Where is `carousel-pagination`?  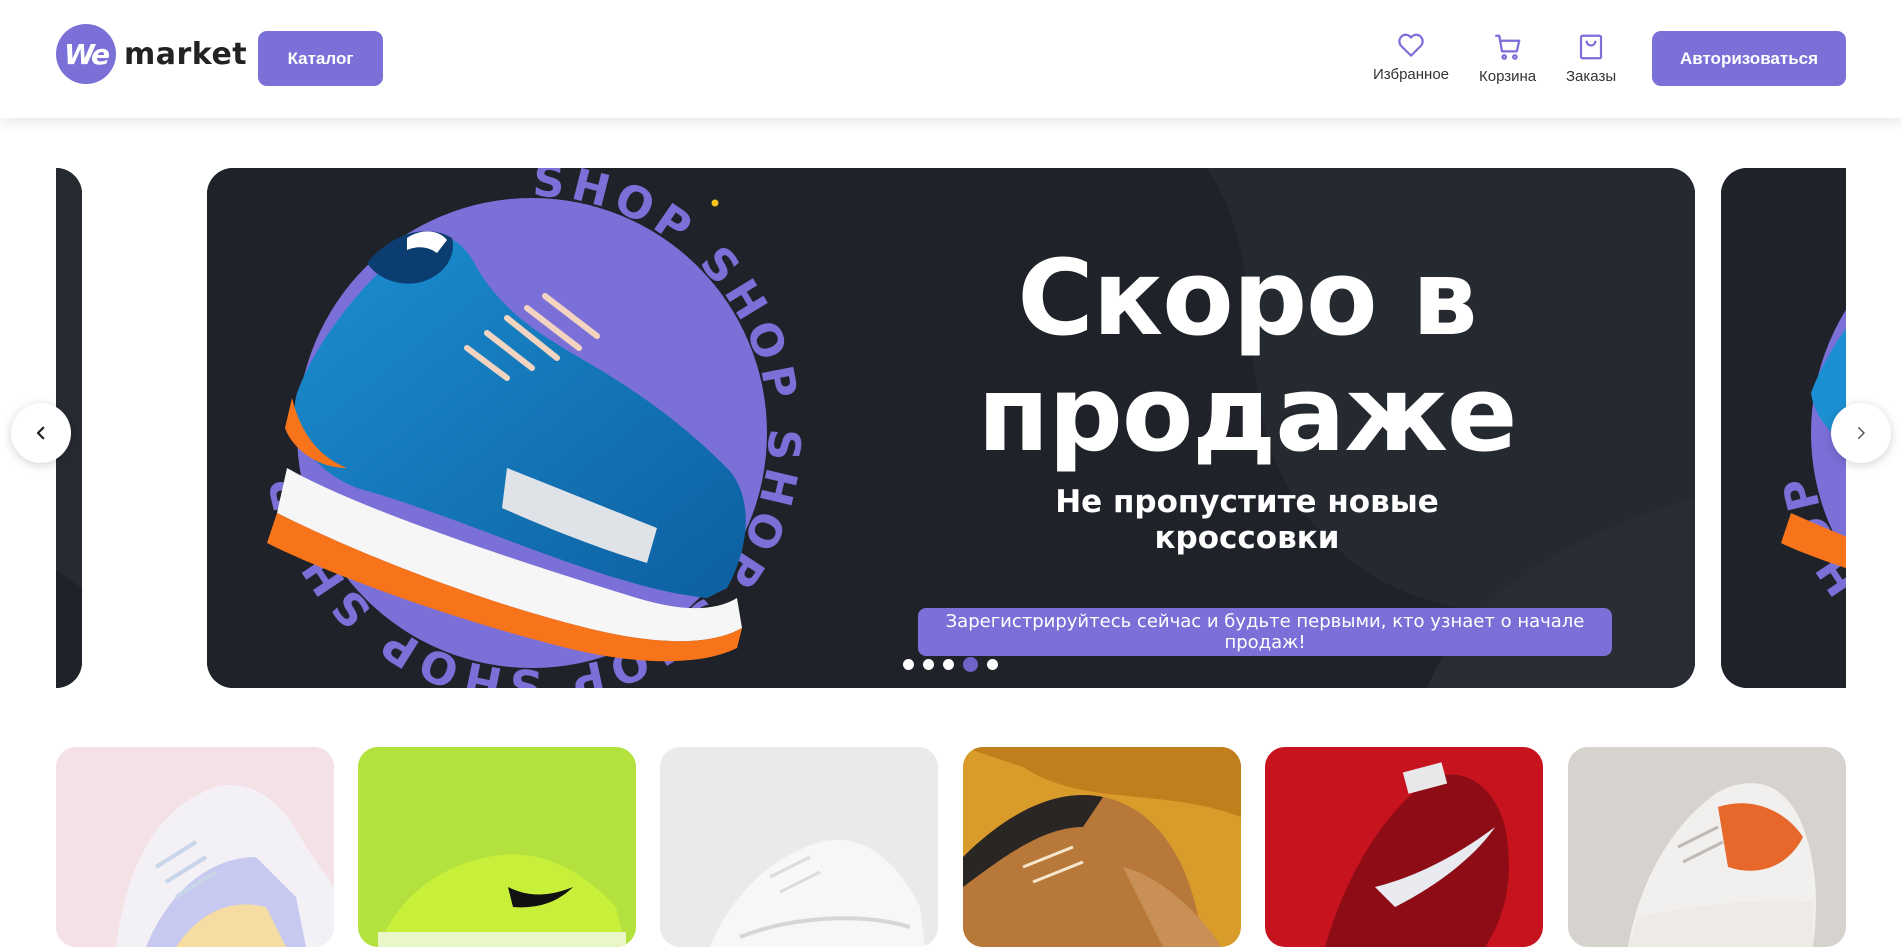 carousel-pagination is located at coordinates (950, 664).